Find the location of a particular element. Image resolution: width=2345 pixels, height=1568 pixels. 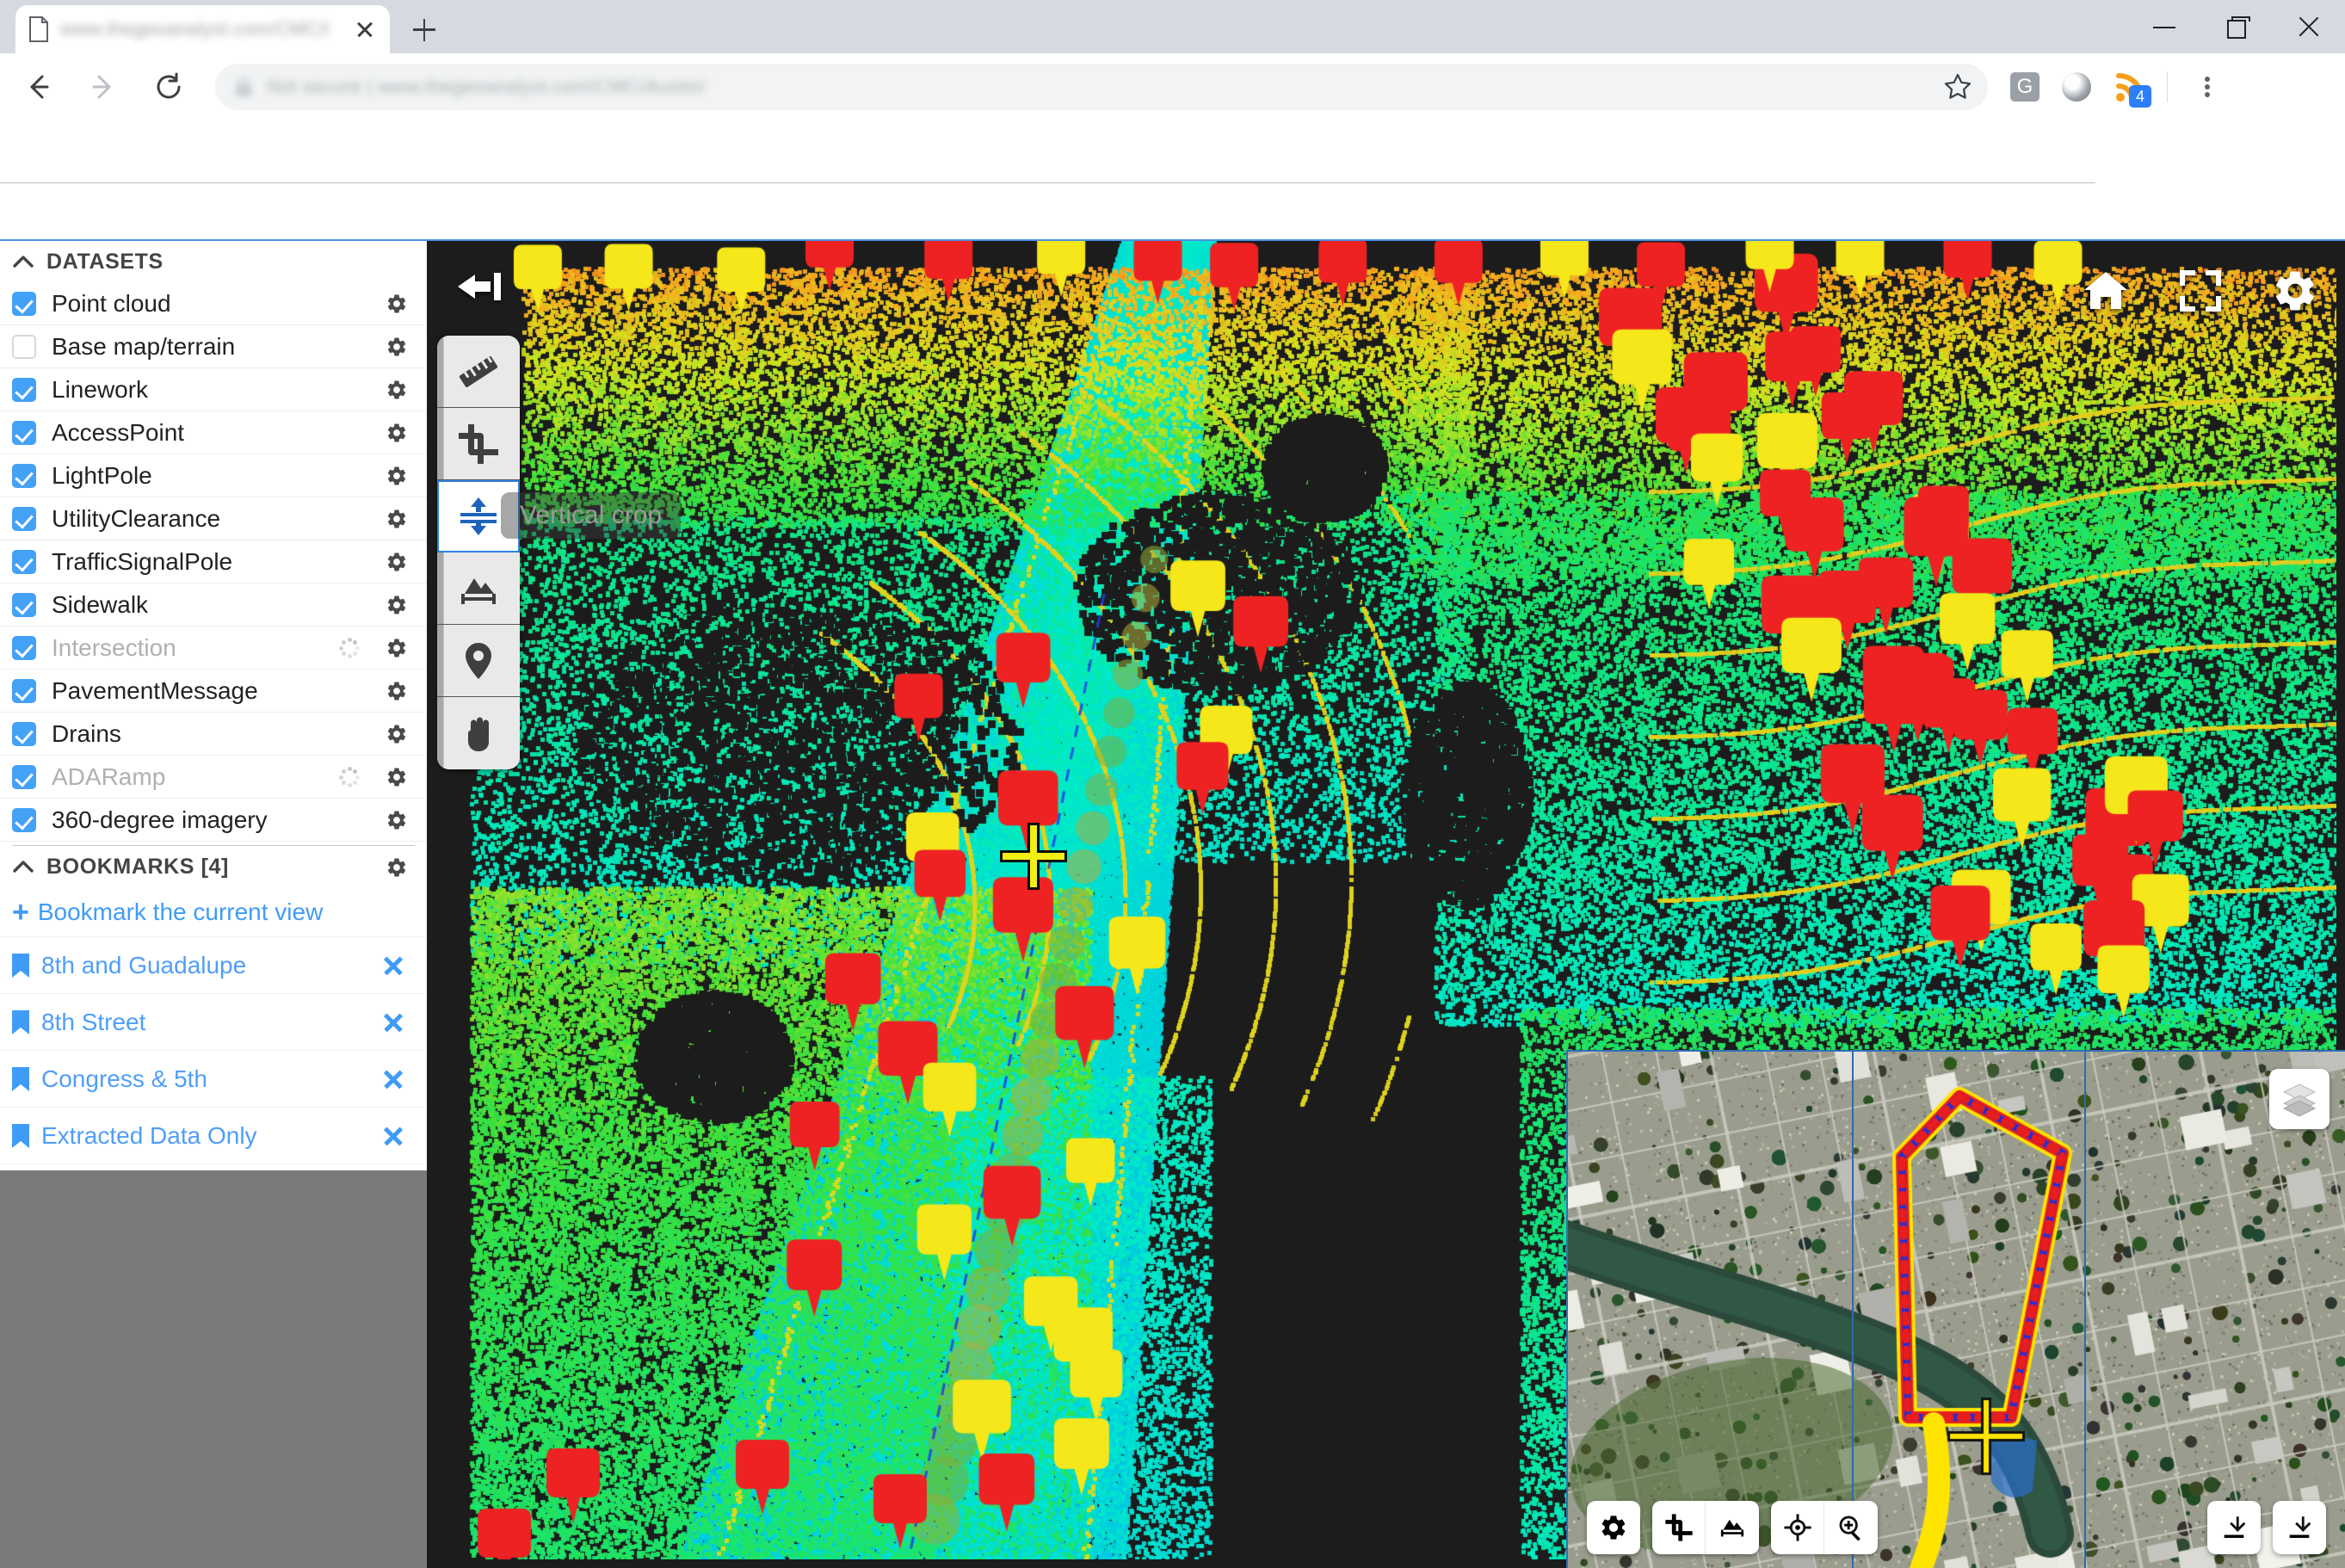

reload-icon is located at coordinates (168, 87).